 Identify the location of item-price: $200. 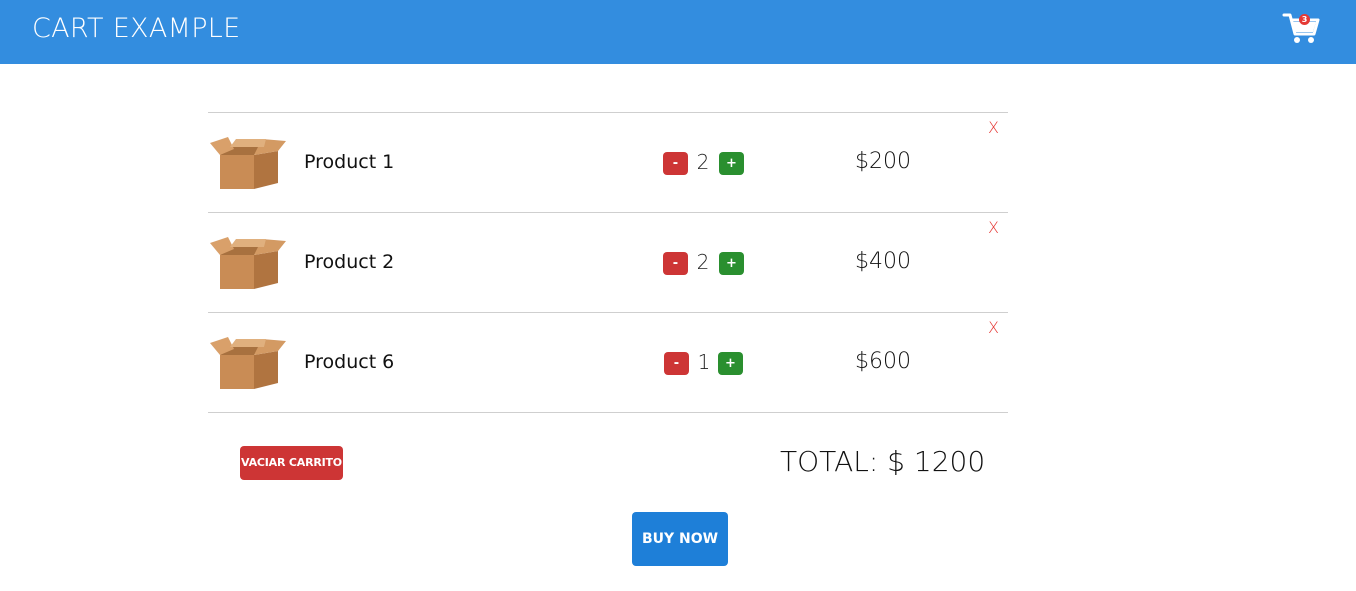
(883, 161).